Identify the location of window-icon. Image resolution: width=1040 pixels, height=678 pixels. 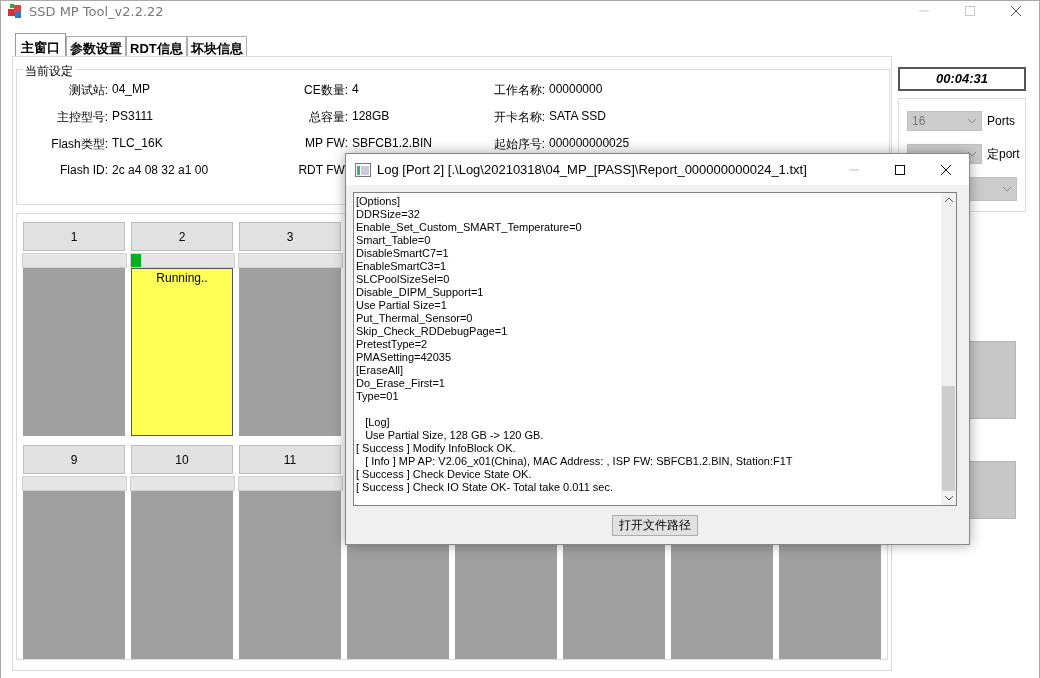
(363, 169).